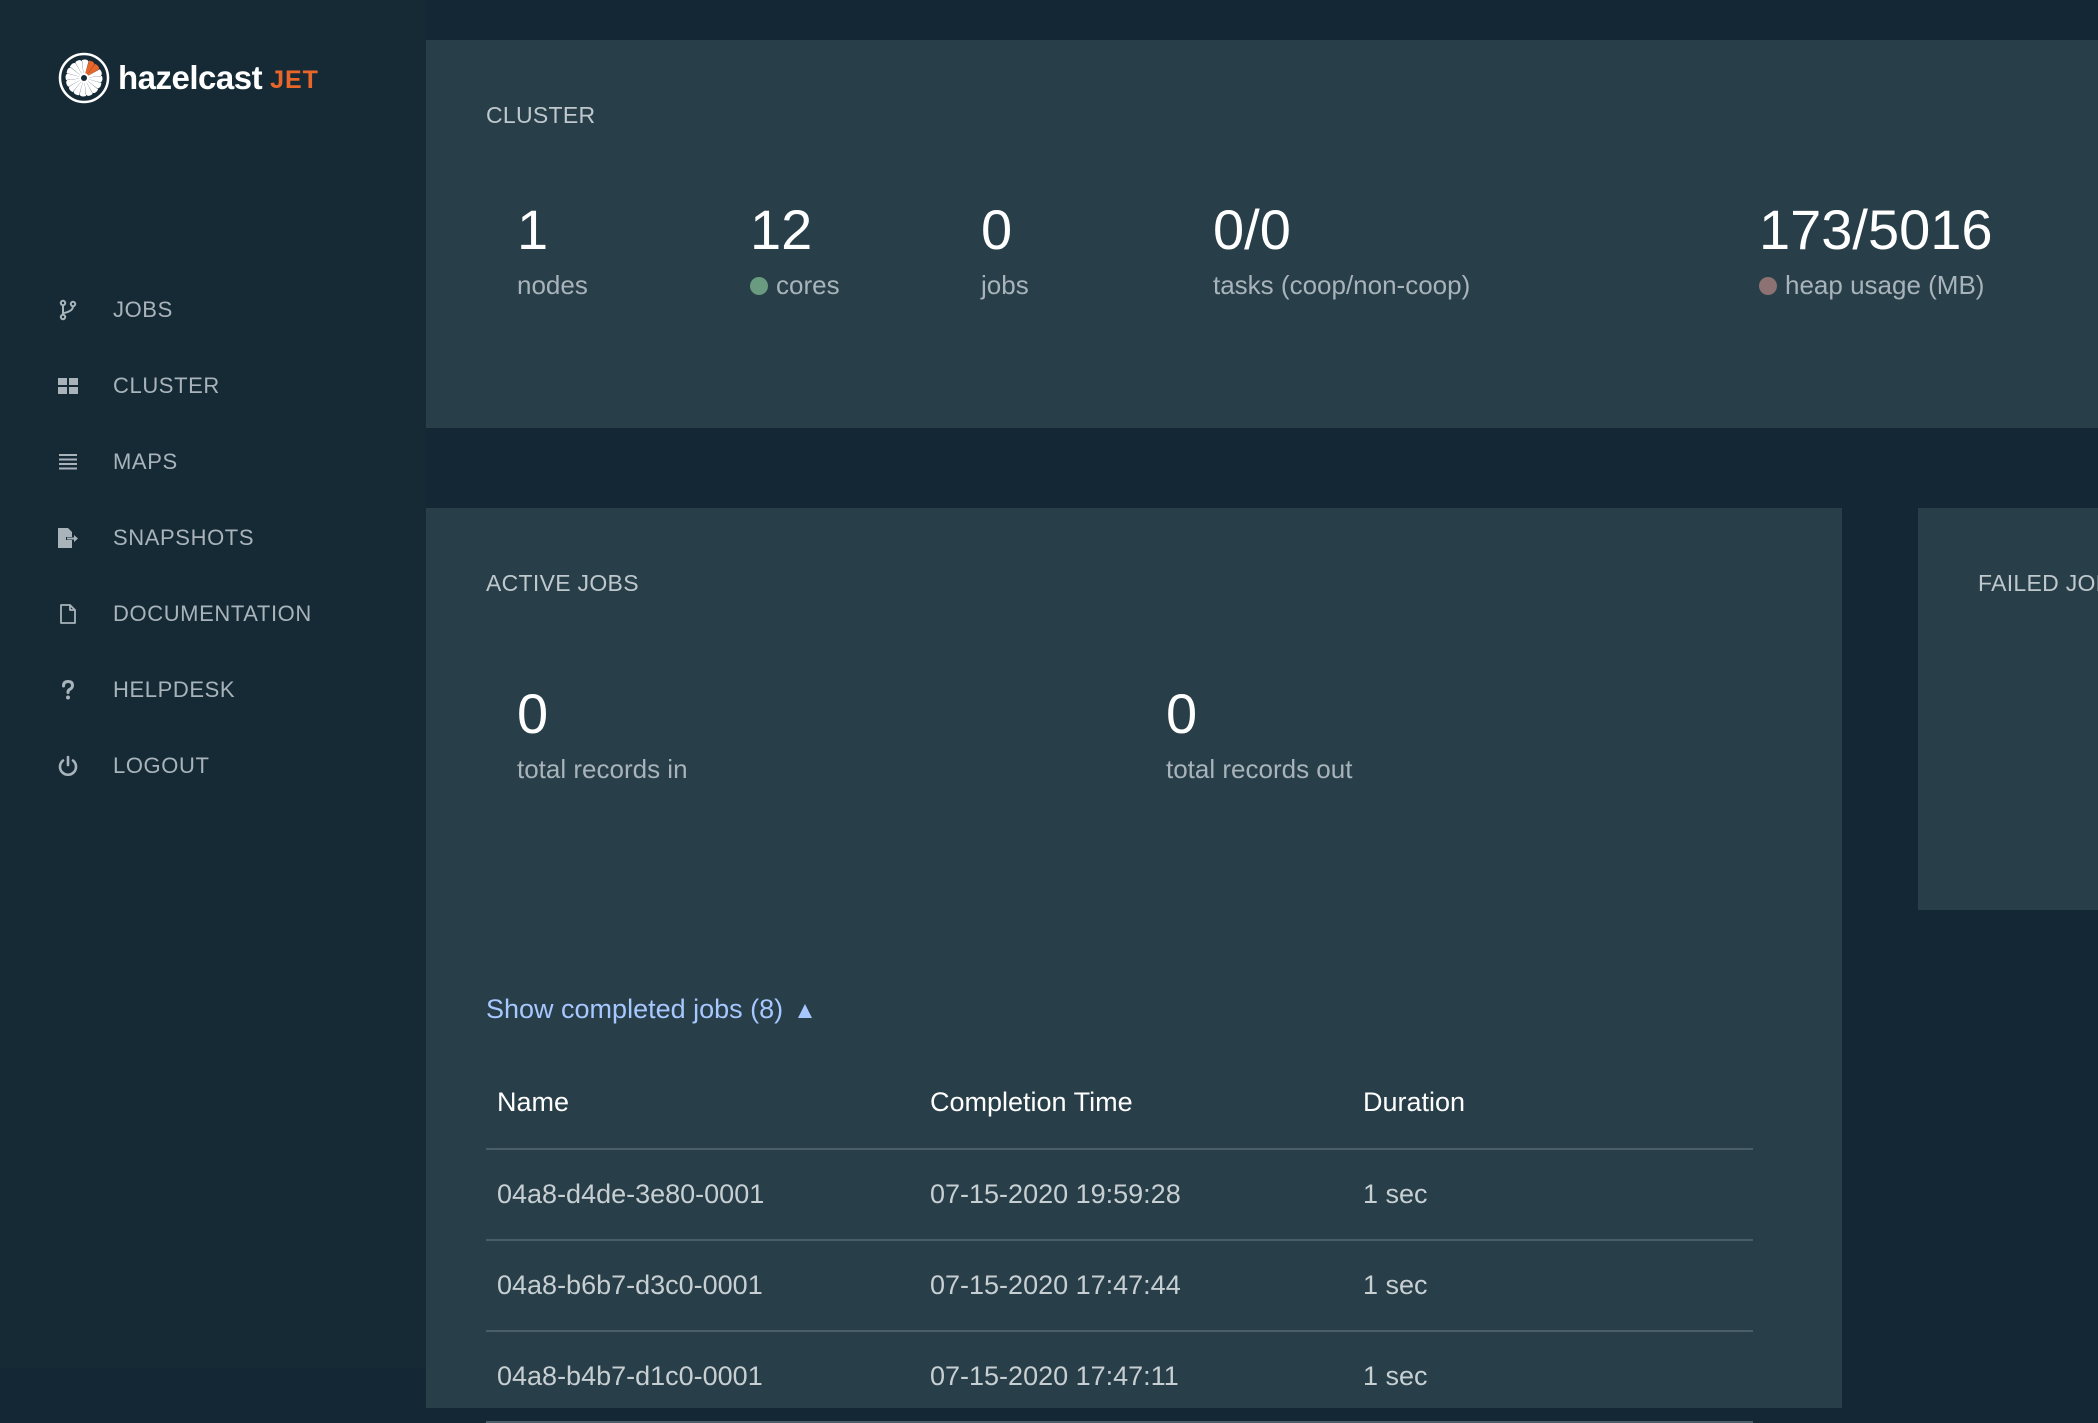 The image size is (2098, 1423). What do you see at coordinates (213, 766) in the screenshot?
I see `sidebar-item-logout: LOGOUT` at bounding box center [213, 766].